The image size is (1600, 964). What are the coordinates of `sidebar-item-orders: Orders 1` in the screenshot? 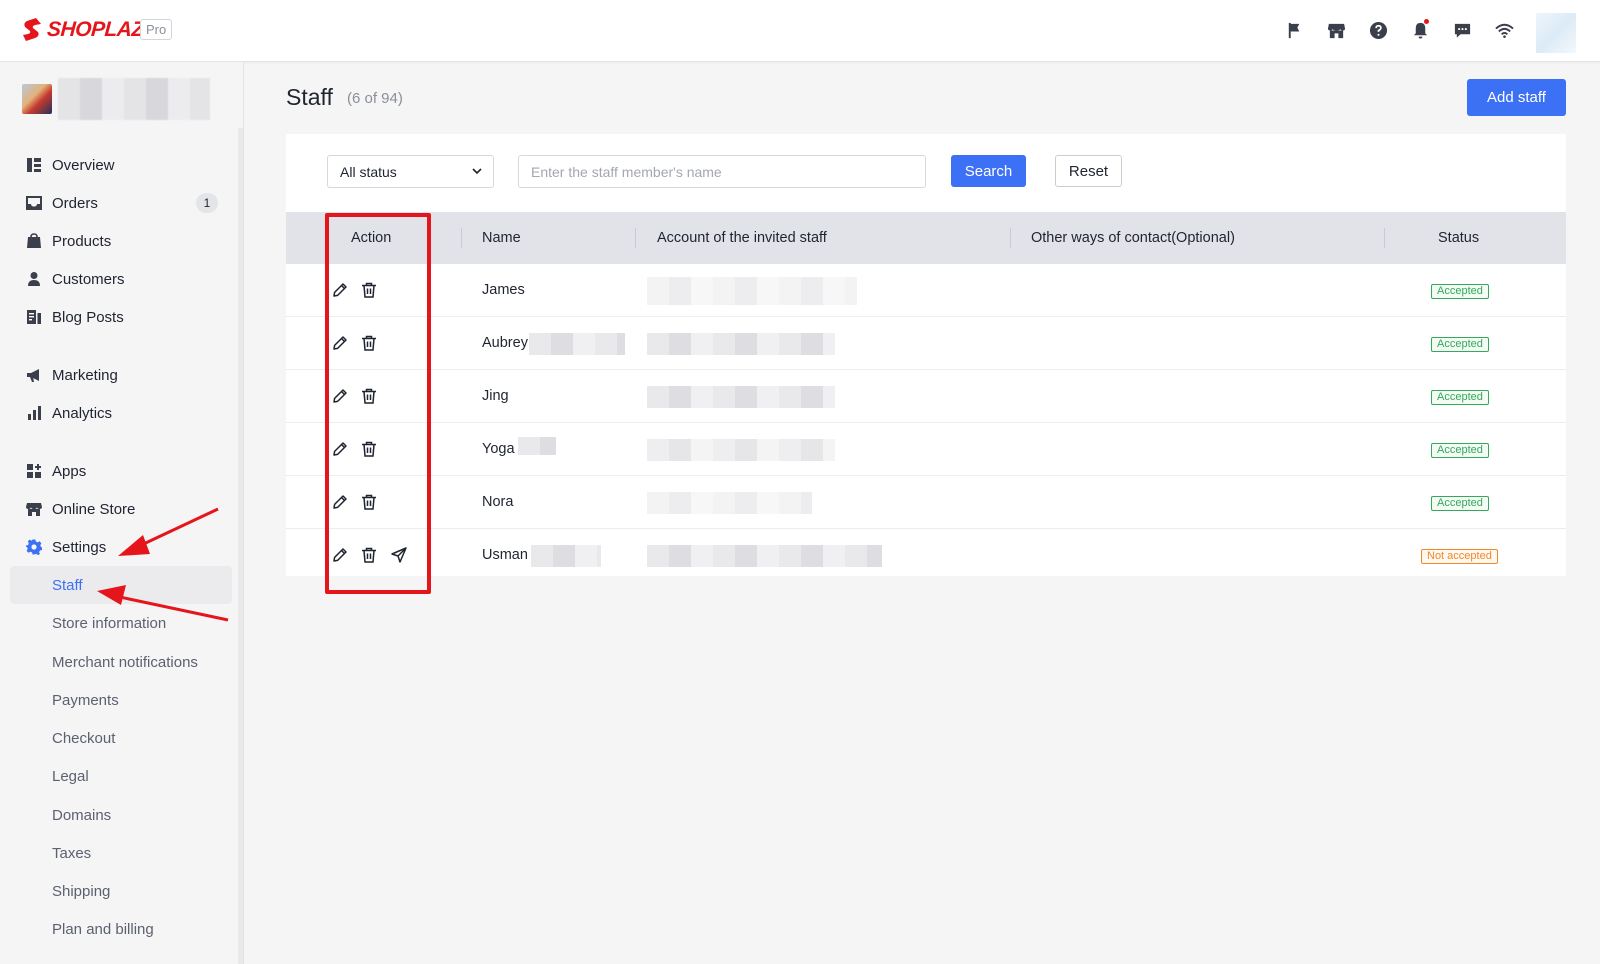 It's located at (121, 203).